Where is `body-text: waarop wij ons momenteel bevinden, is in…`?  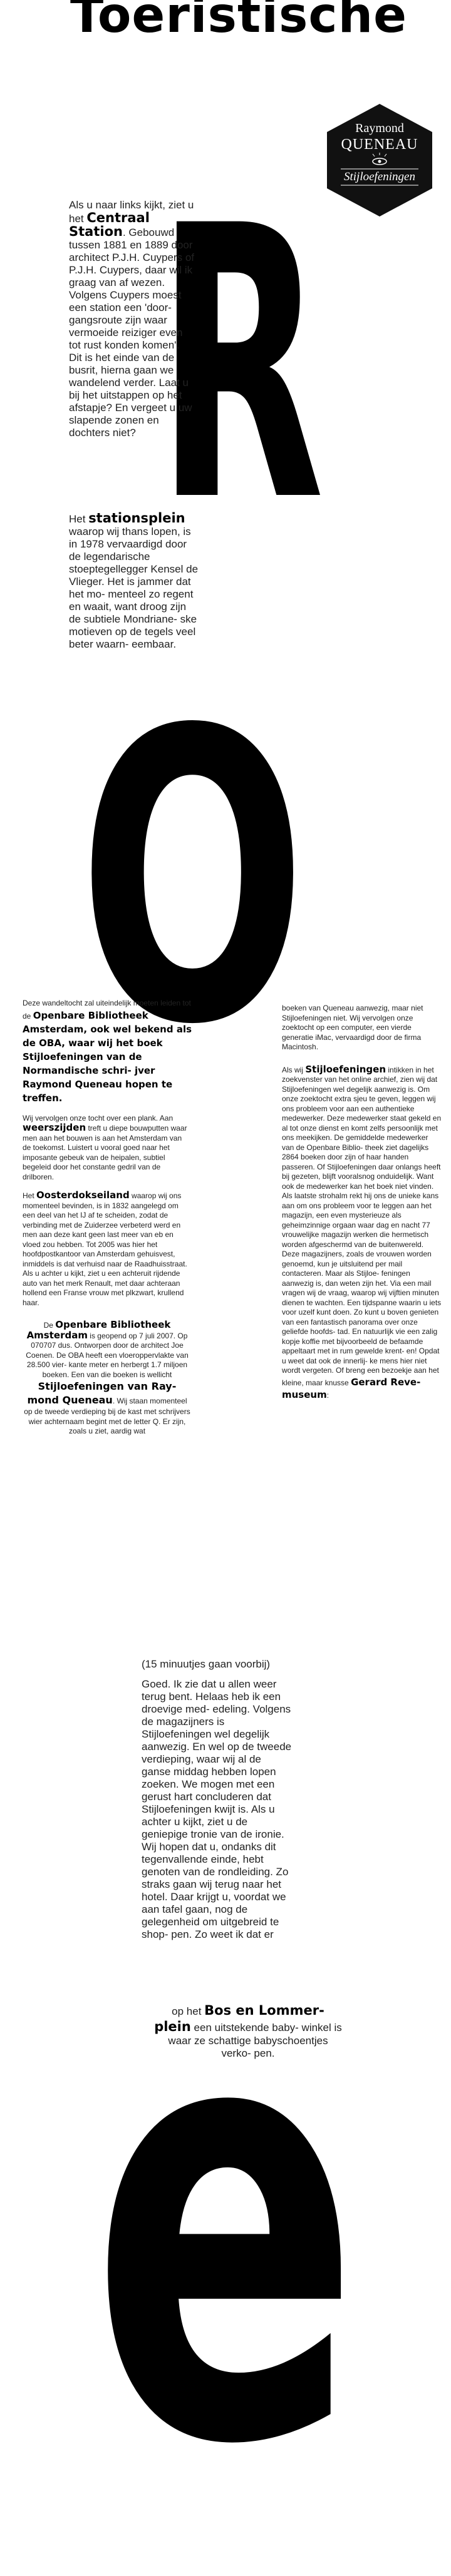 body-text: waarop wij ons momenteel bevinden, is in… is located at coordinates (105, 1249).